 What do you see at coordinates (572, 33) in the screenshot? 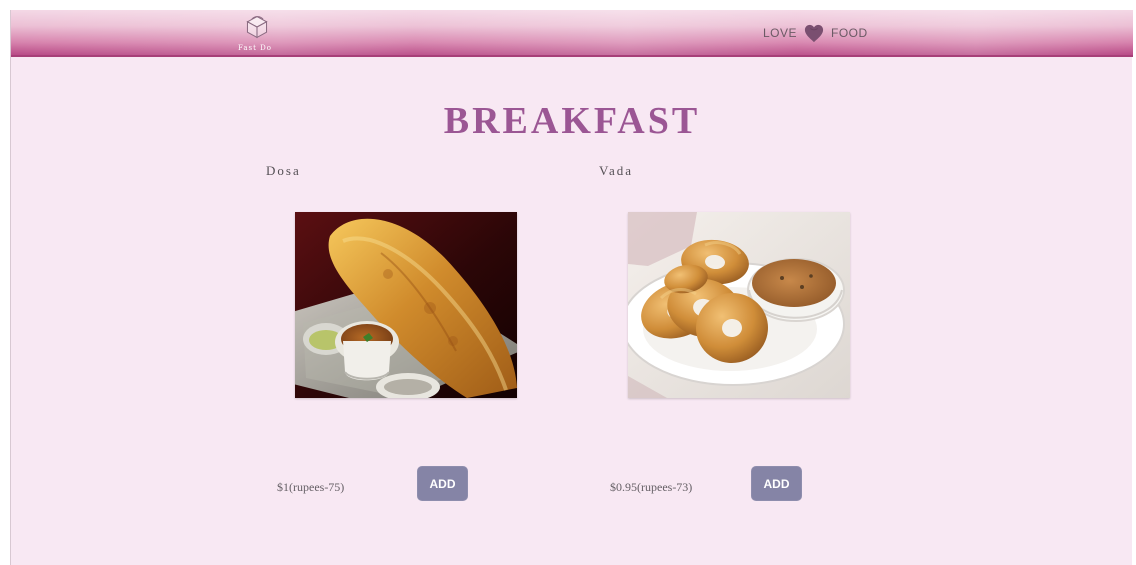
I see `site-header: Fast Do LOVE FOOD` at bounding box center [572, 33].